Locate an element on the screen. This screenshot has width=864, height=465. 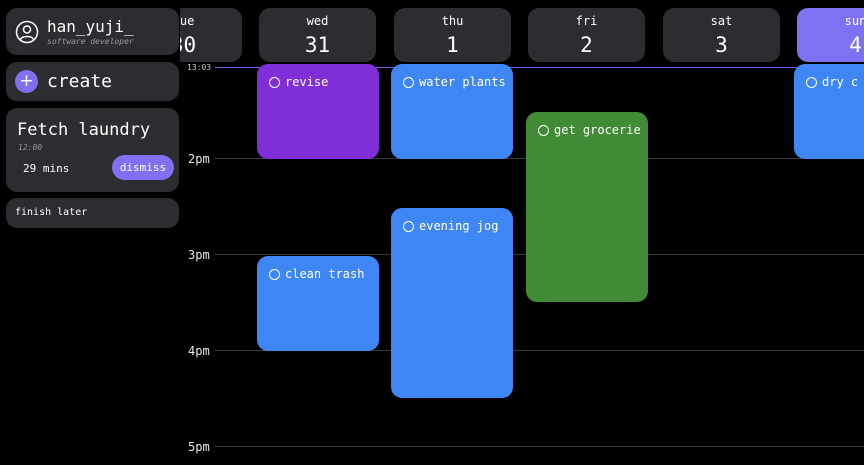
event-title: clean trash is located at coordinates (325, 274).